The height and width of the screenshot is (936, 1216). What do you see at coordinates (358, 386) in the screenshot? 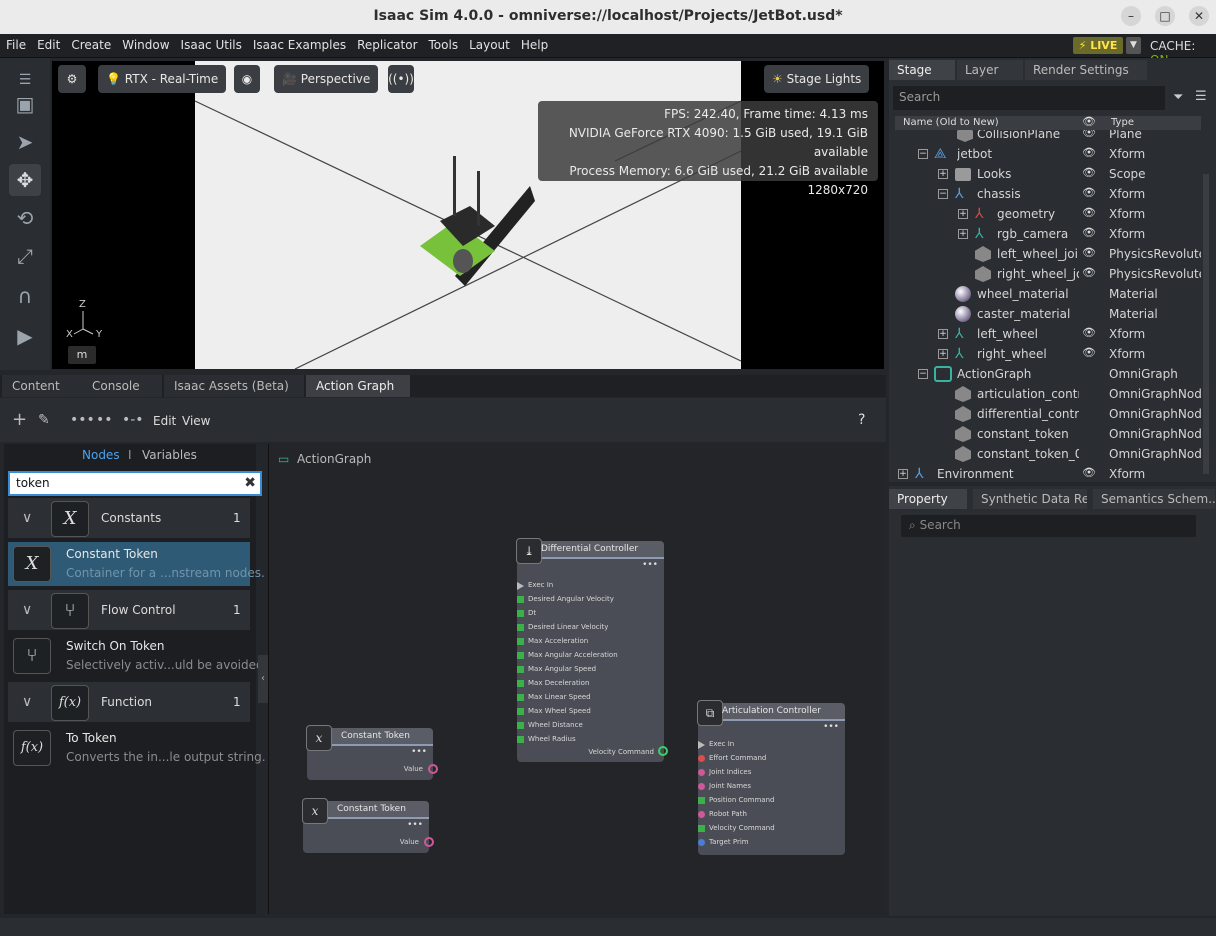
I see `tab-action-graph: Action Graph` at bounding box center [358, 386].